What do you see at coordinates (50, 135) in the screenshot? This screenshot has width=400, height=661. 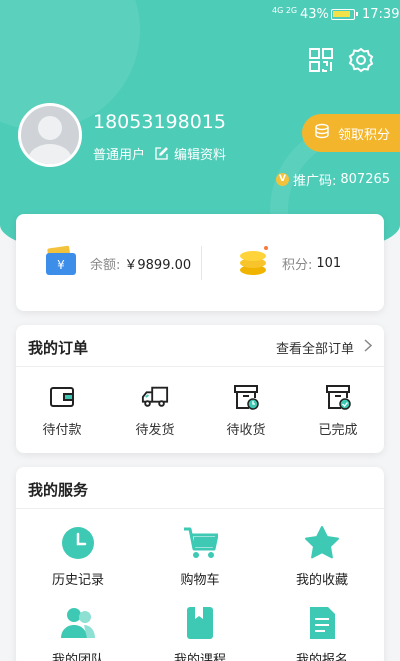 I see `avatar` at bounding box center [50, 135].